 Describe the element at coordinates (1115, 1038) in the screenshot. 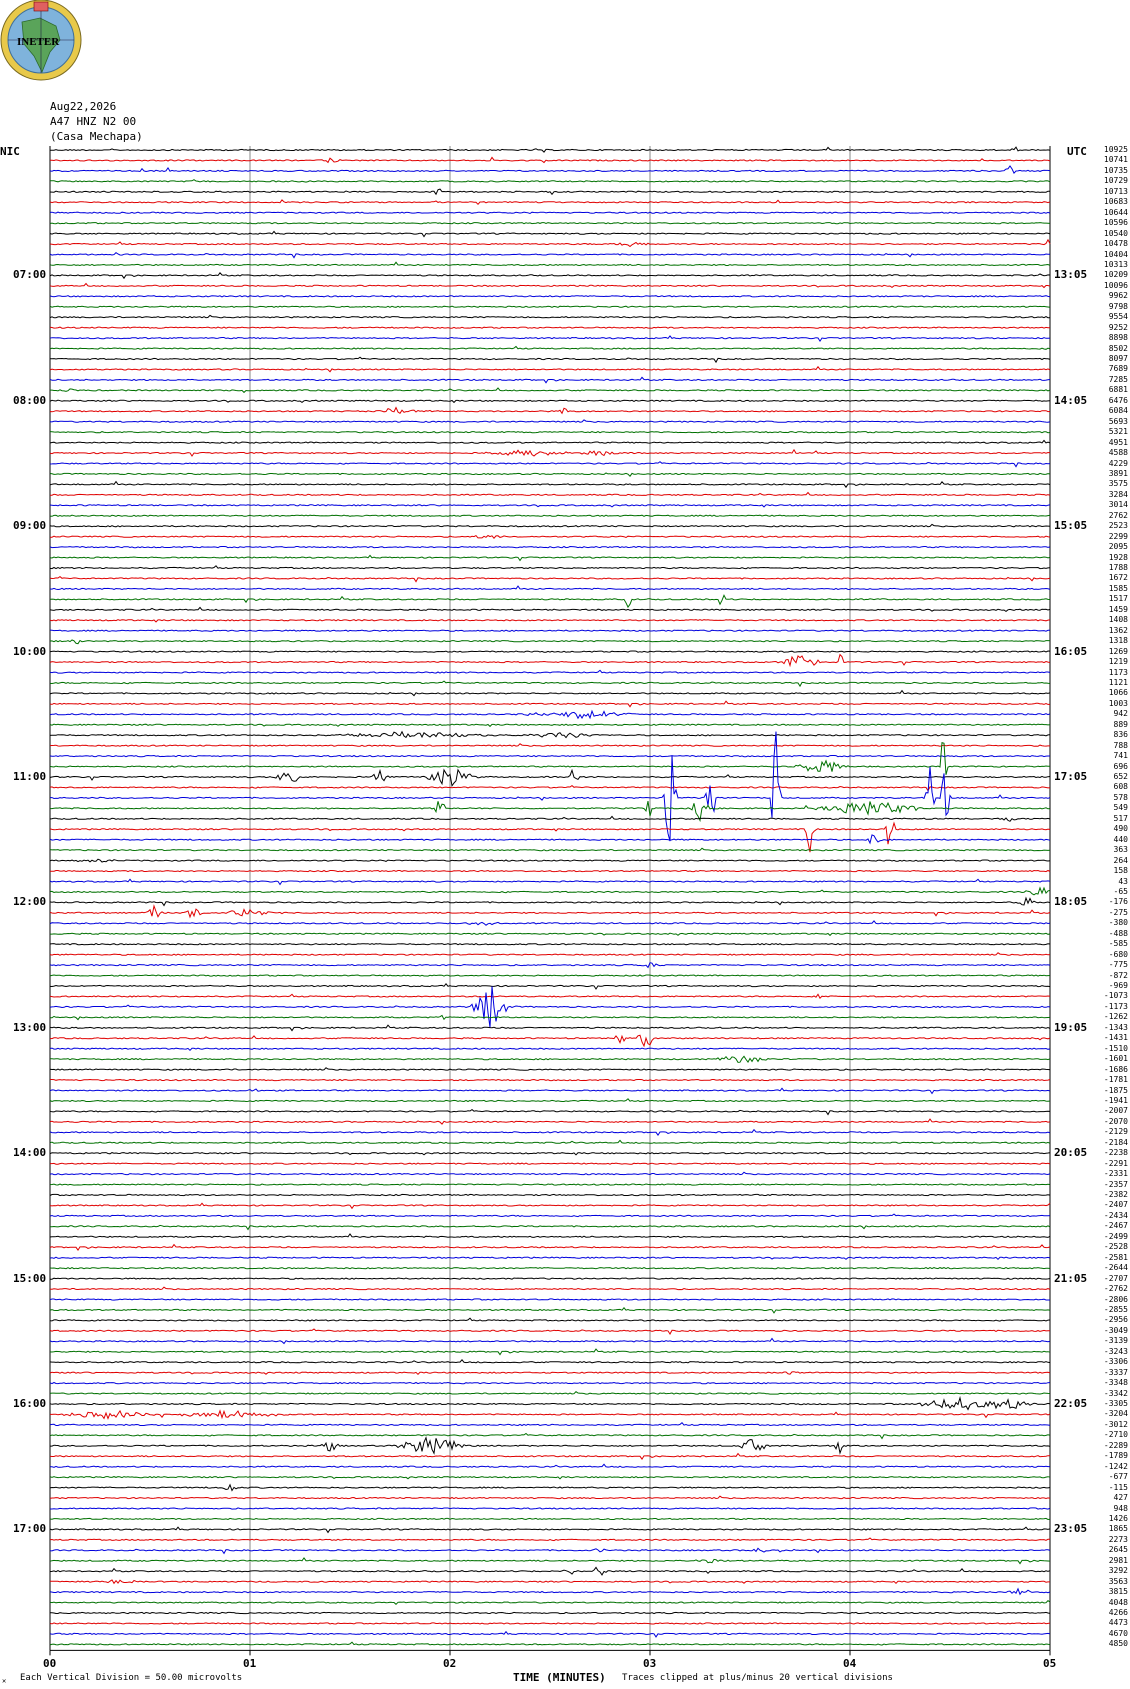

I see `trace-offset-label: -1431` at that location.